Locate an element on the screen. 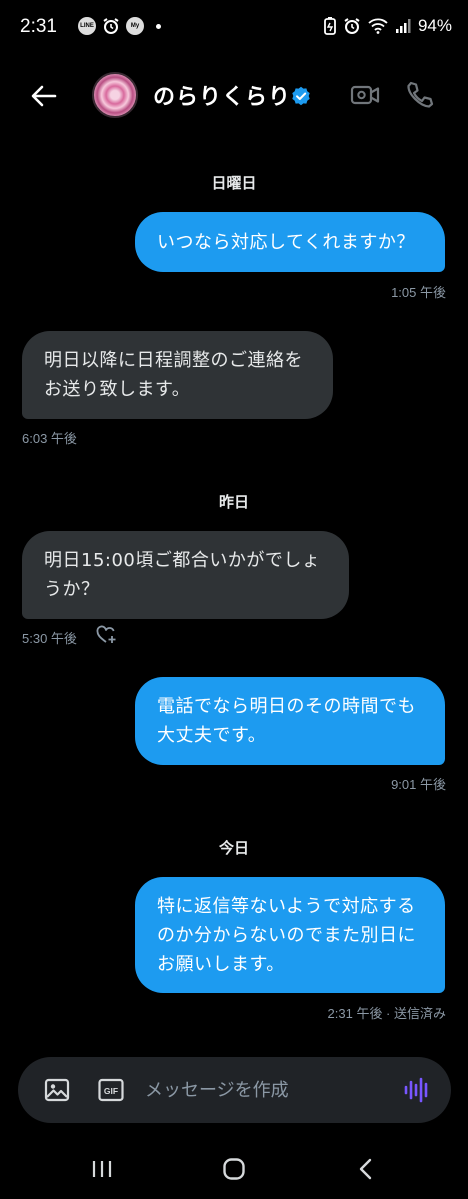 The image size is (468, 1199). gif-label: GIF is located at coordinates (111, 1091).